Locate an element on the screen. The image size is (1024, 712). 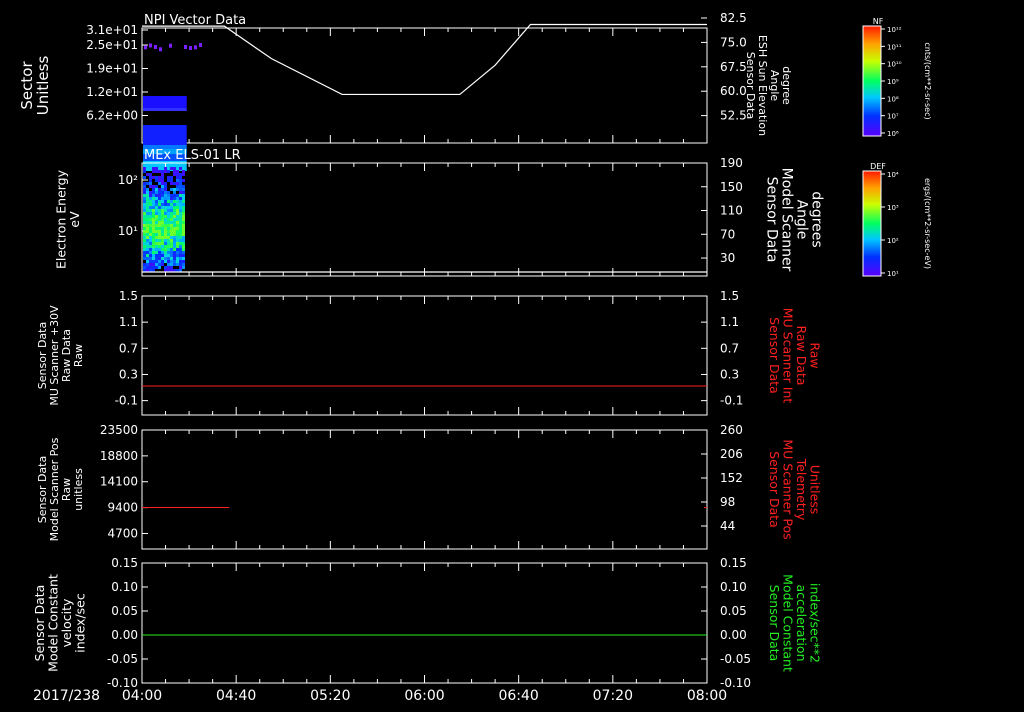
y-tick-label-left: 0.05 is located at coordinates (124, 611).